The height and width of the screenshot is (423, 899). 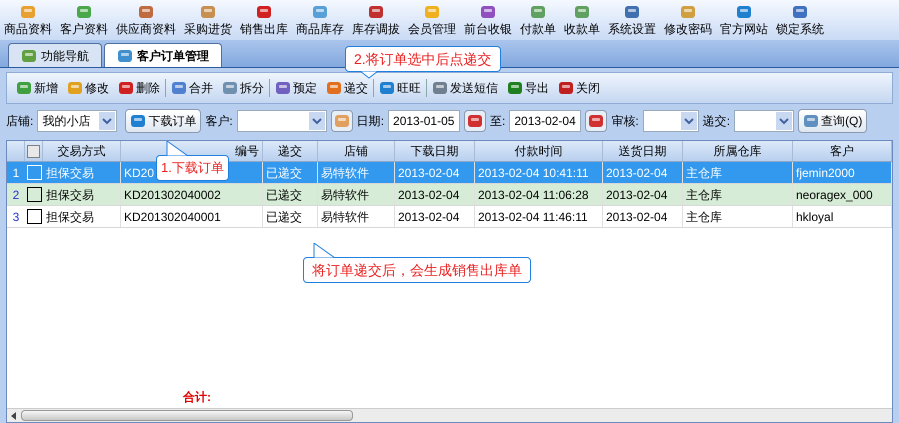 I want to click on select-all-checkbox, so click(x=33, y=151).